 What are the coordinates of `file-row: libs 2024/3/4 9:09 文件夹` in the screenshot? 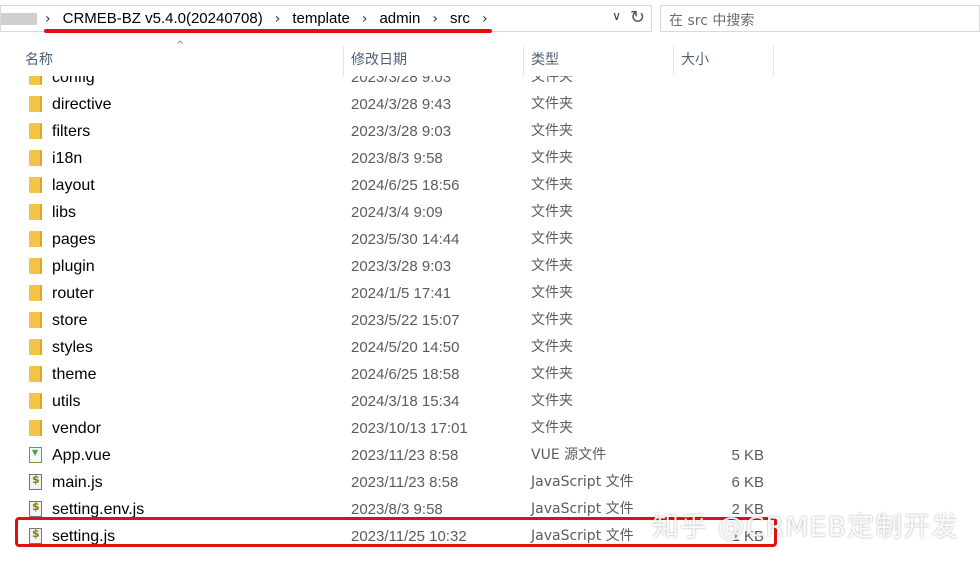 It's located at (490, 212).